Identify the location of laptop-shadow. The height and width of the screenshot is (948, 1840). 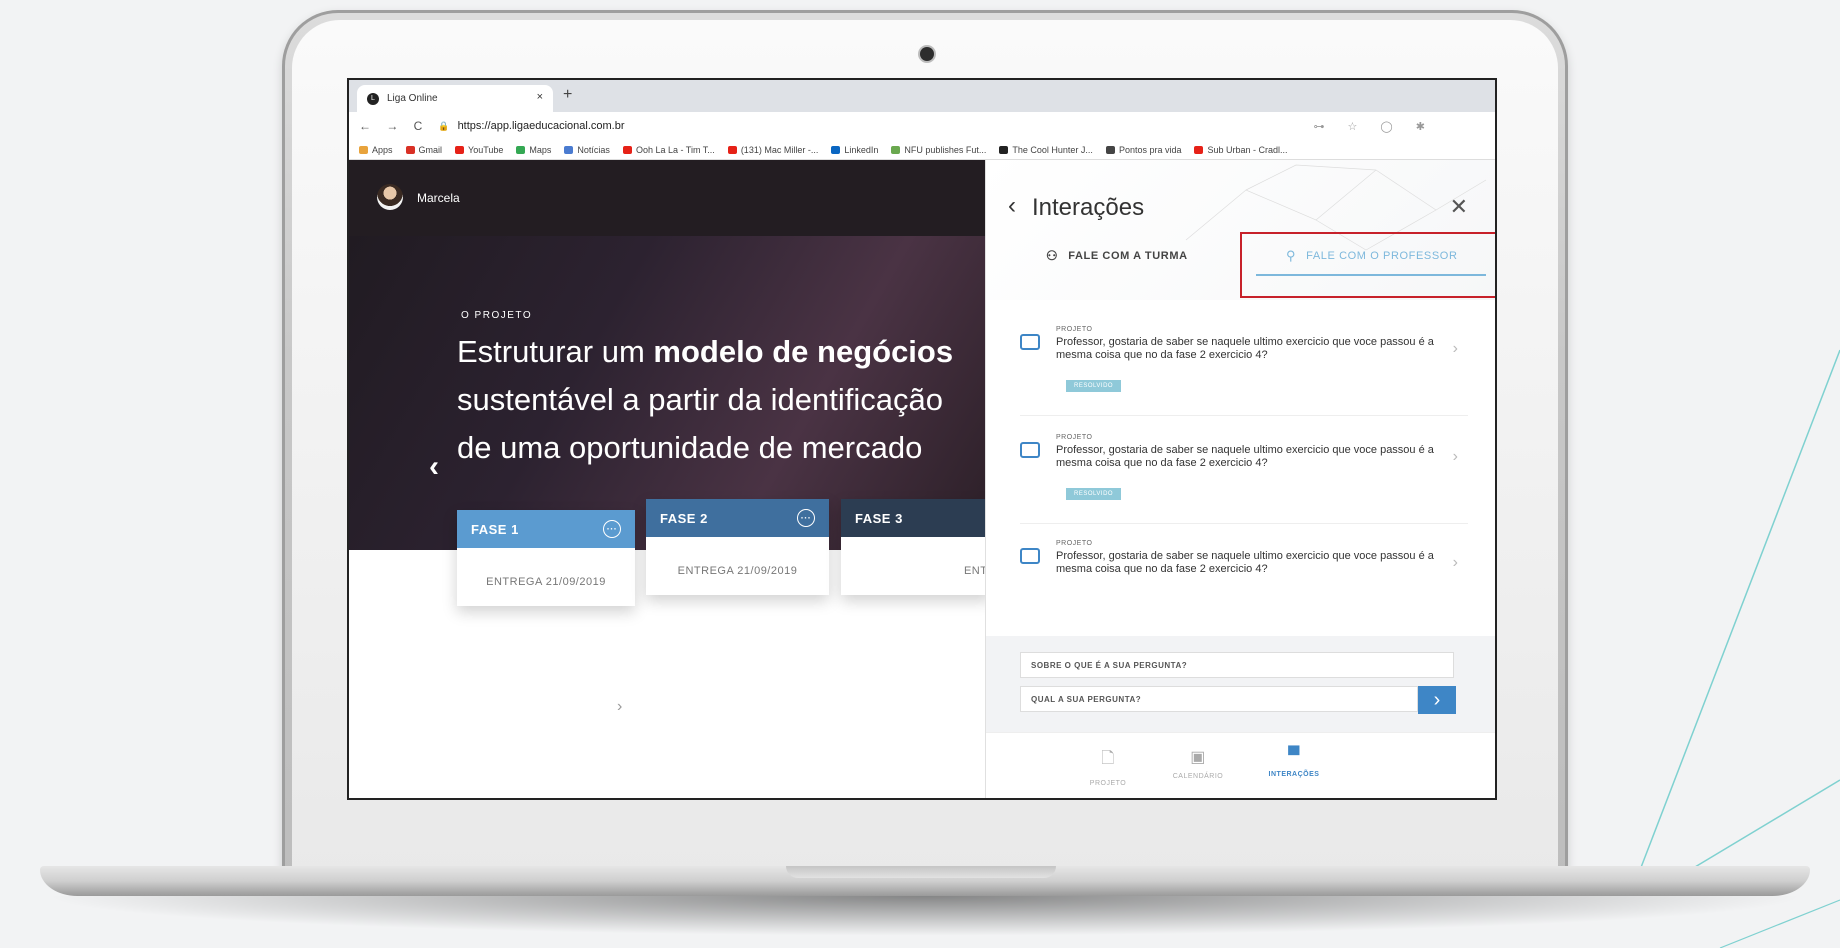
(925, 916).